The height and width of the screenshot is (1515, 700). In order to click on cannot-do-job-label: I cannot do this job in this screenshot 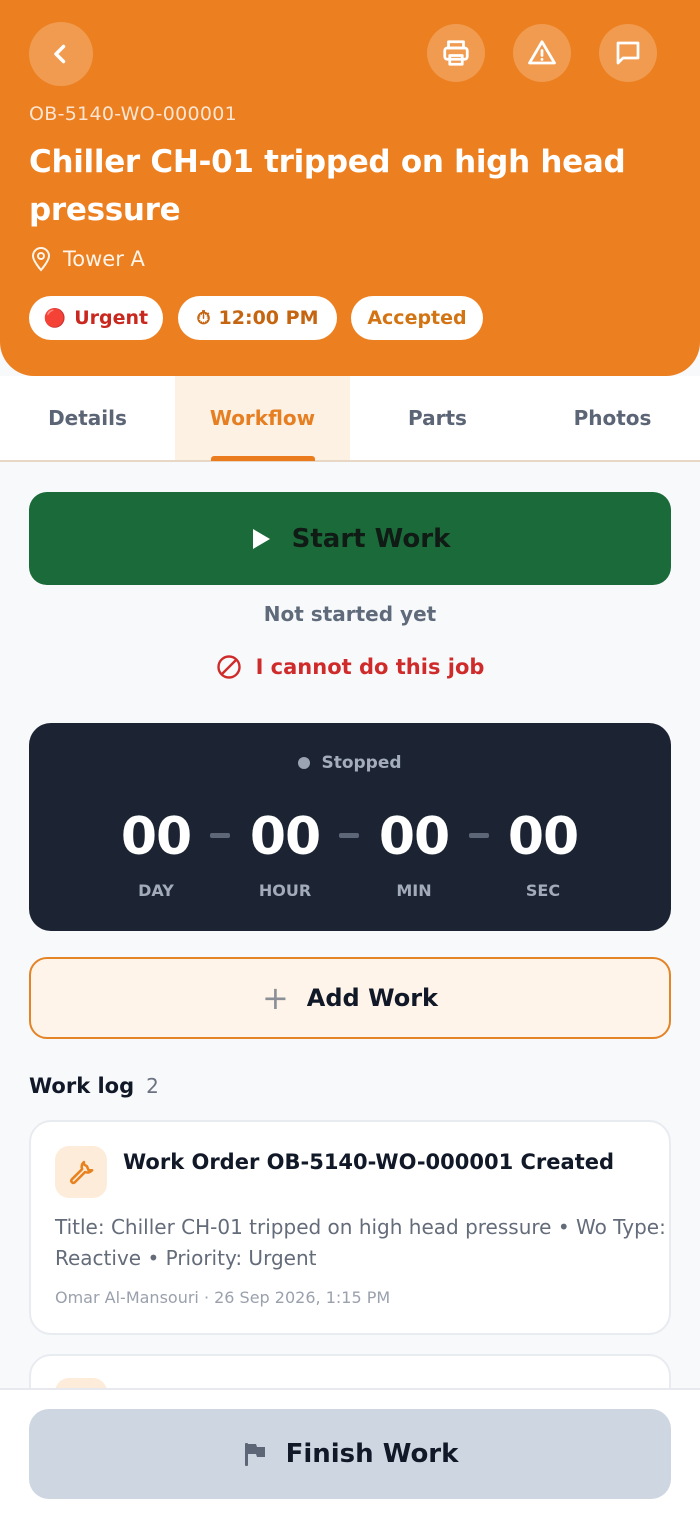, I will do `click(370, 667)`.